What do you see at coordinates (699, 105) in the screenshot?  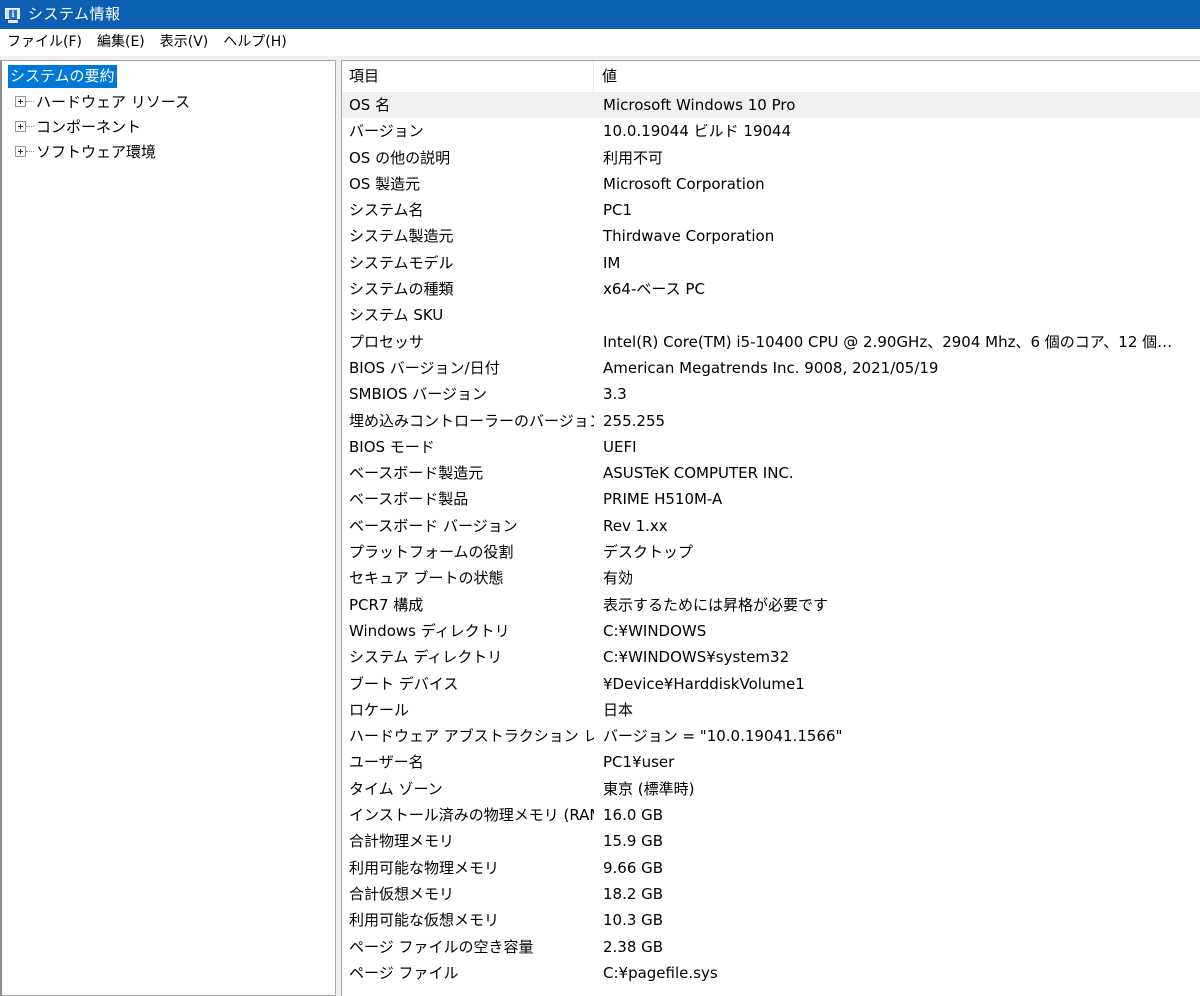 I see `cell-value: Microsoft Windows 10 Pro` at bounding box center [699, 105].